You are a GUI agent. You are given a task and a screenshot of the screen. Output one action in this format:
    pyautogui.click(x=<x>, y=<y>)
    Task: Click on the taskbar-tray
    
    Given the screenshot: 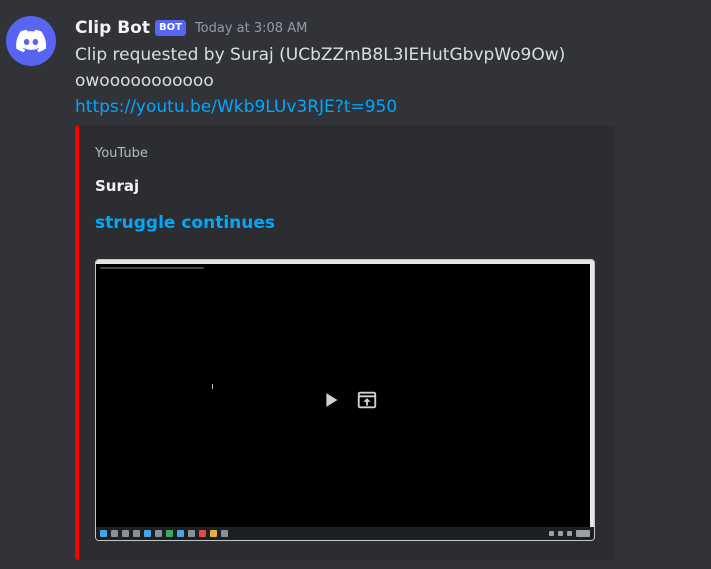 What is the action you would take?
    pyautogui.click(x=569, y=533)
    